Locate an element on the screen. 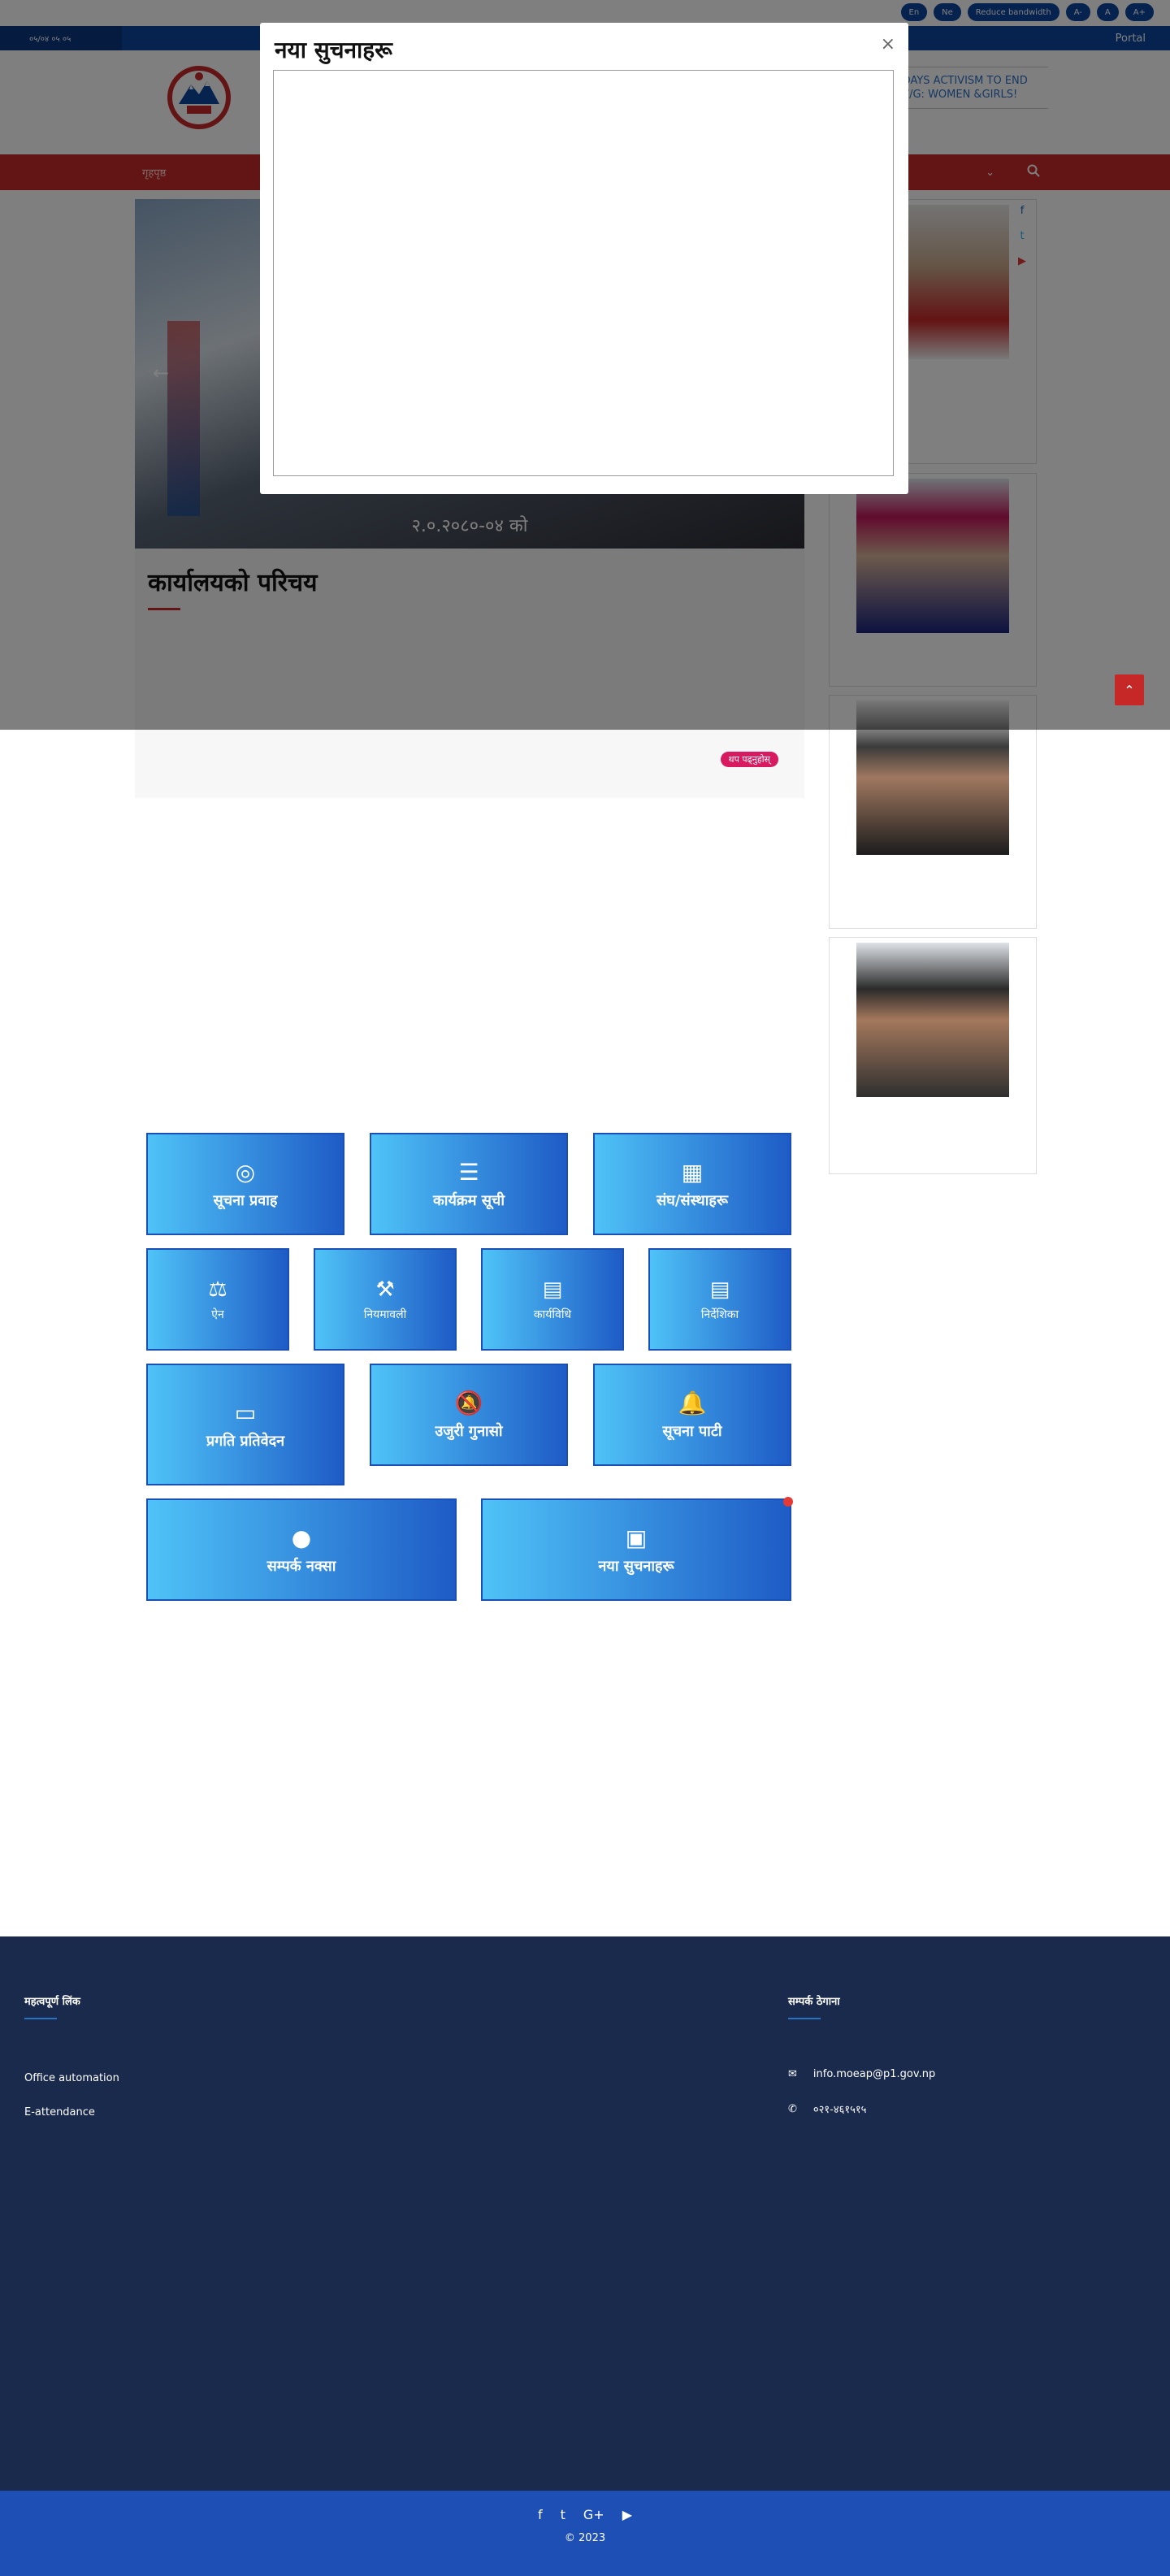  tile-label: सूचना पाटी is located at coordinates (692, 1431).